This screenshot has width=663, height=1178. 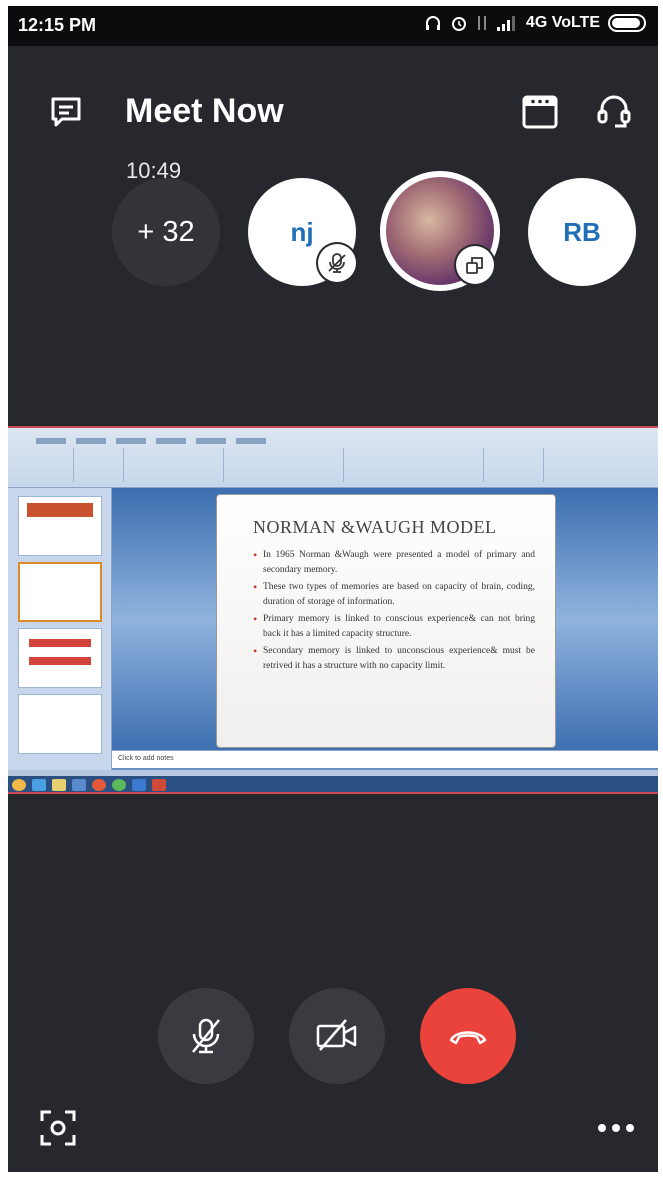 I want to click on more-participants-button: + 32, so click(x=166, y=232).